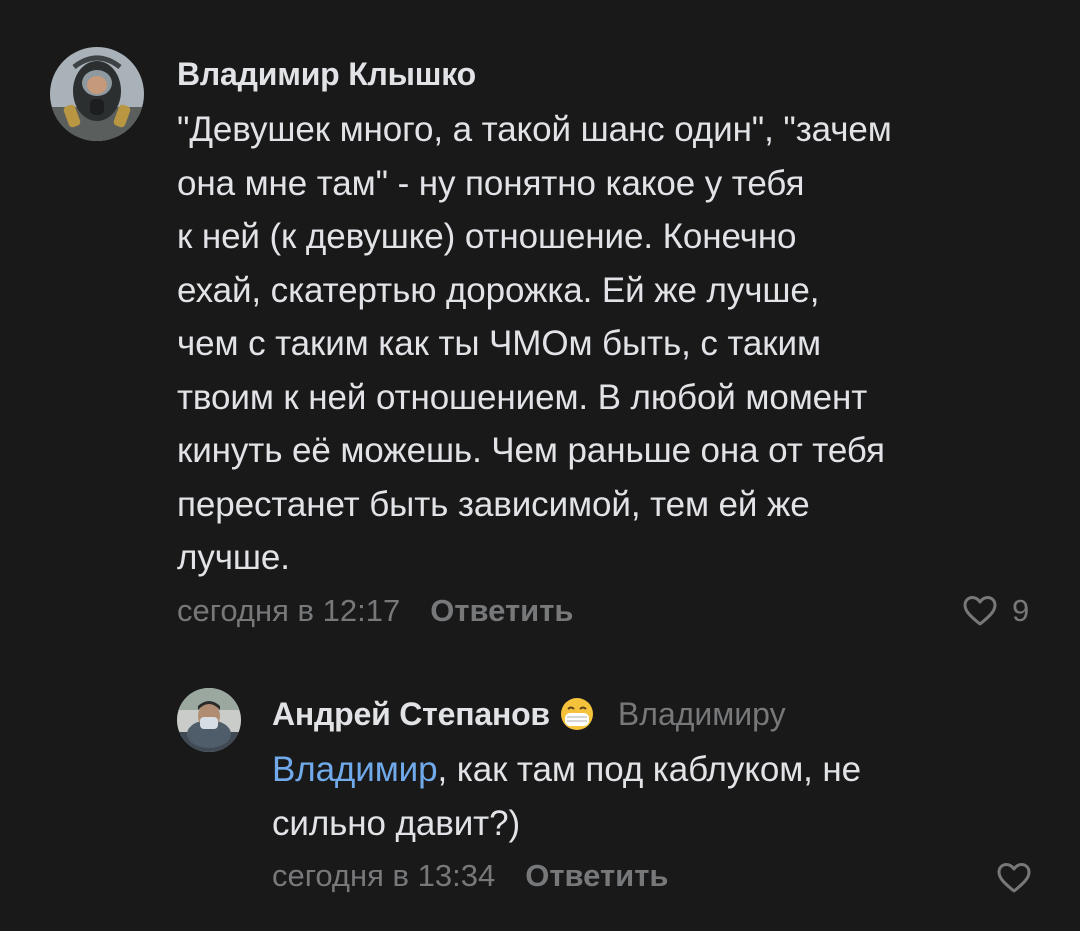 The width and height of the screenshot is (1080, 931). I want to click on comment-meta: сегодня в 12:17 Ответить, so click(375, 611).